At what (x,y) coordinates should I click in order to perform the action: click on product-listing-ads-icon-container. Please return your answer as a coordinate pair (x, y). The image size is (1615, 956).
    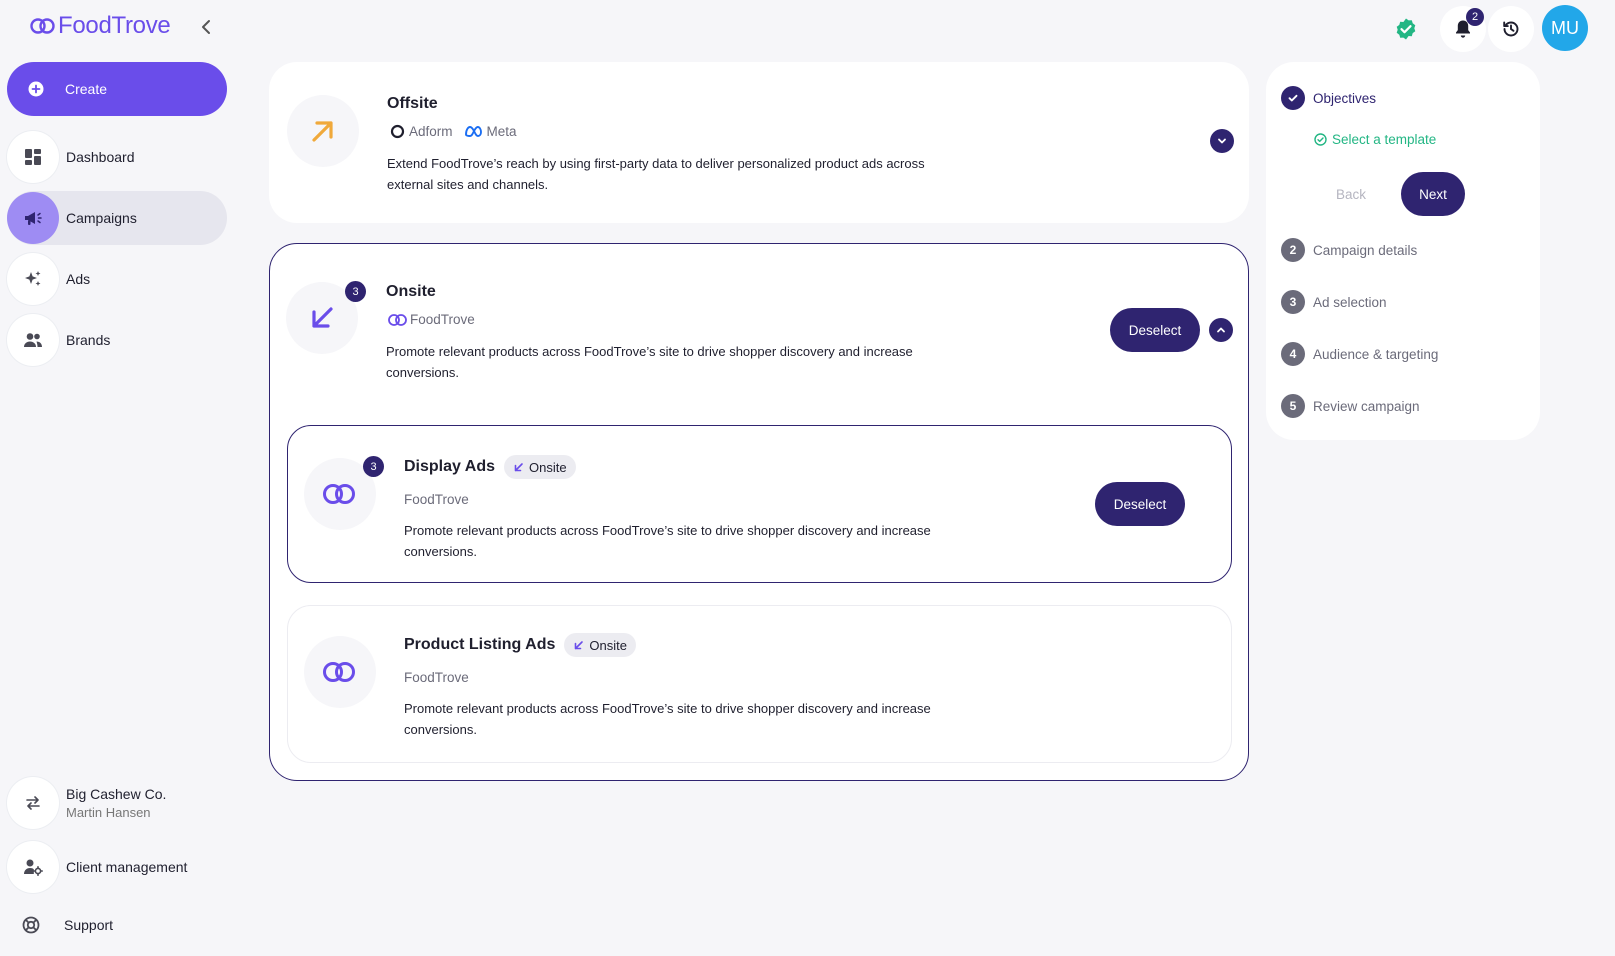
    Looking at the image, I should click on (340, 672).